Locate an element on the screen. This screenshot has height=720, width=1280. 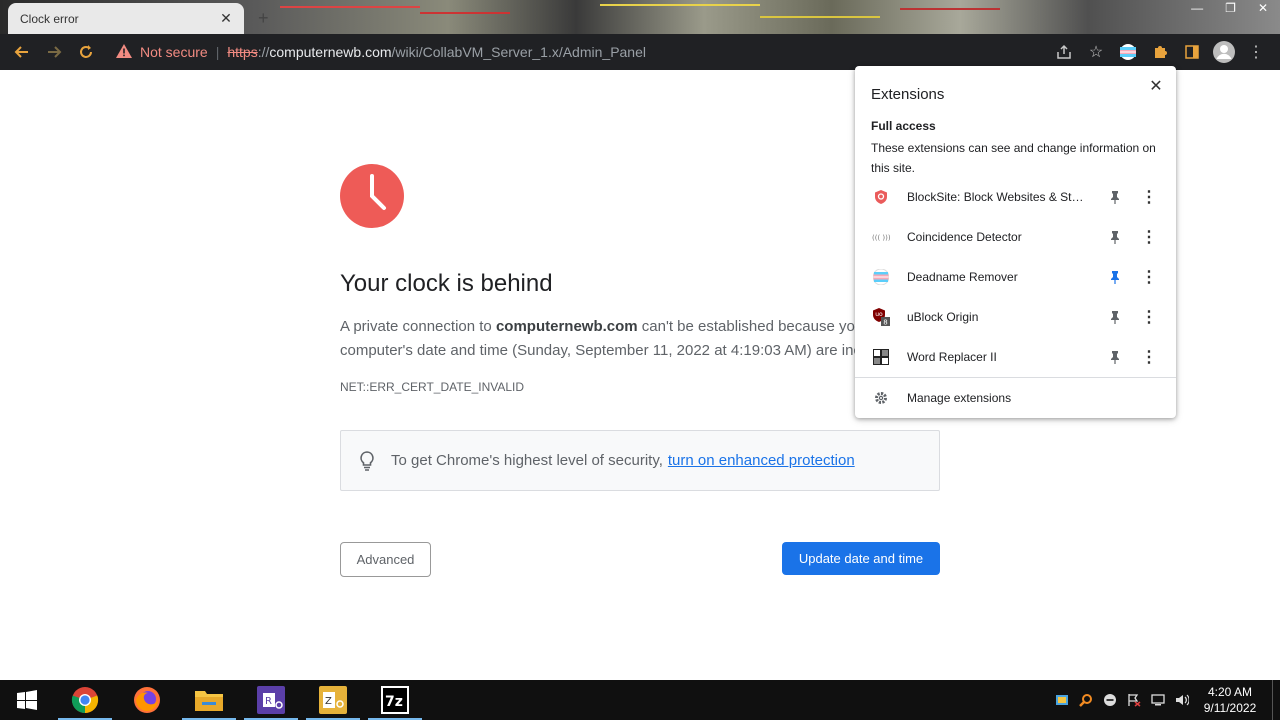
svg-text: 7z is located at coordinates (394, 702).